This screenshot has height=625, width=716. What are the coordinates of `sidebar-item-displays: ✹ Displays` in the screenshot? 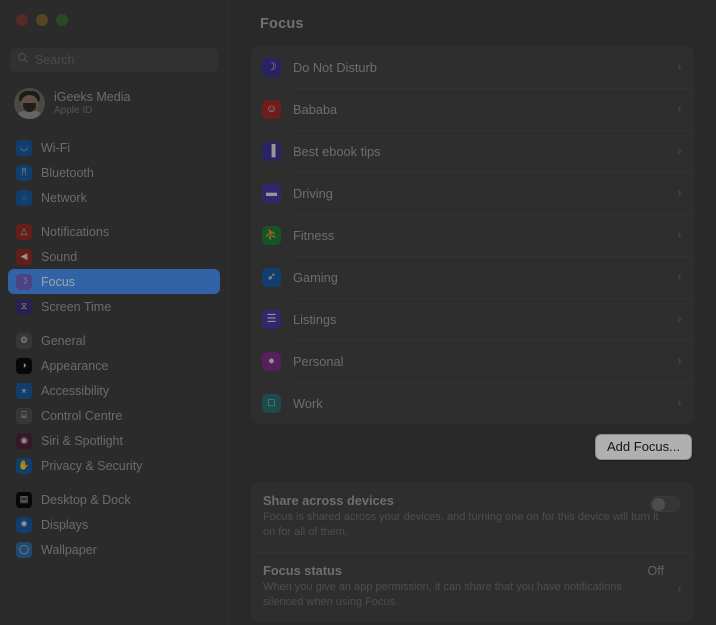 It's located at (114, 524).